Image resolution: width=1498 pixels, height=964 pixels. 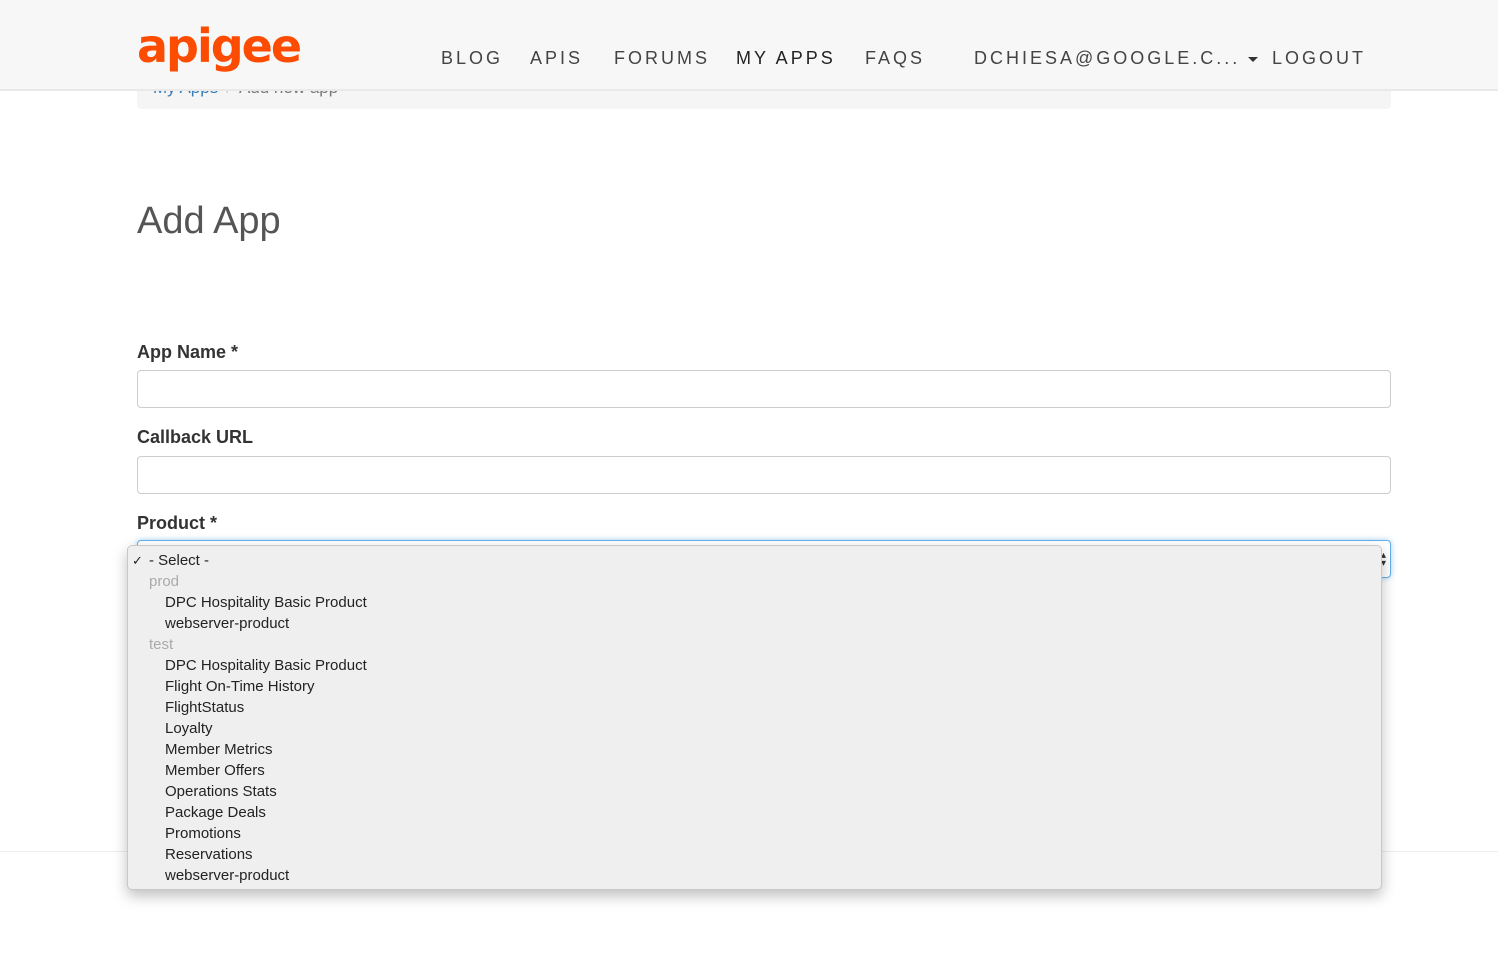 What do you see at coordinates (164, 581) in the screenshot?
I see `optgroup-prod: prod` at bounding box center [164, 581].